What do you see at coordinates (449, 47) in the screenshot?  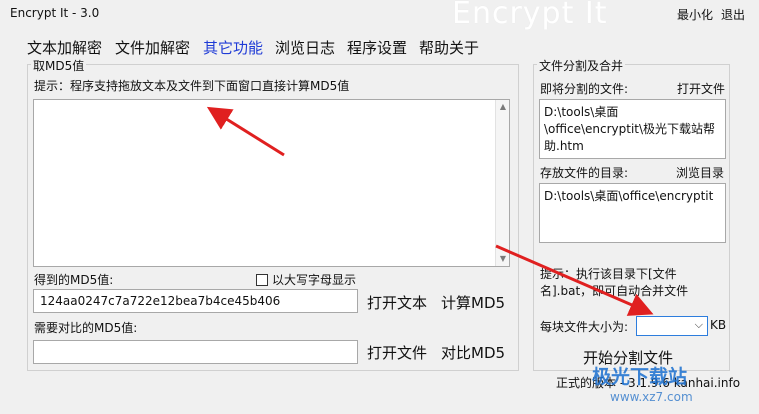 I see `tab-help-about: 帮助关于` at bounding box center [449, 47].